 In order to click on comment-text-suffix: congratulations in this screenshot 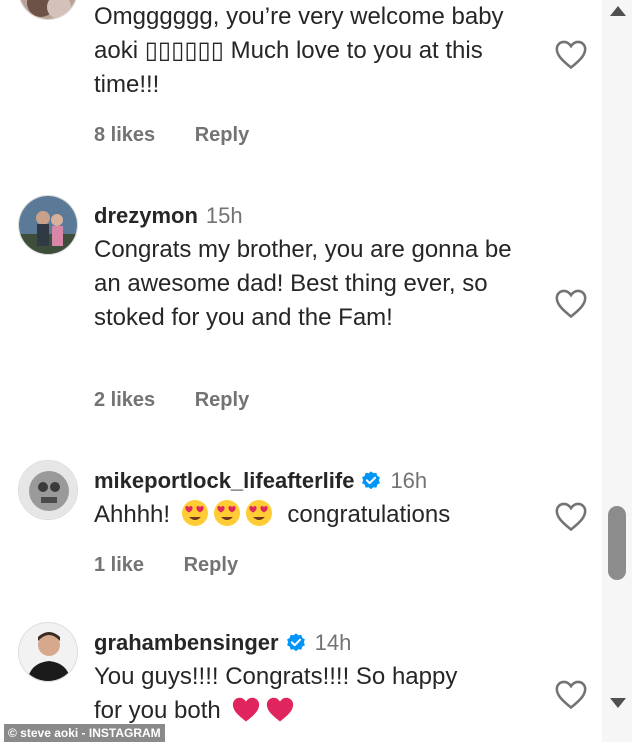, I will do `click(369, 514)`.